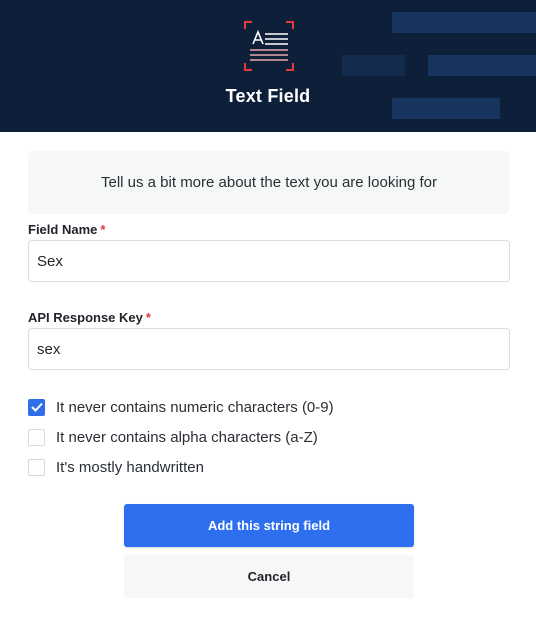 The image size is (536, 626). Describe the element at coordinates (85, 317) in the screenshot. I see `api-response-key-label-text: API Response Key` at that location.